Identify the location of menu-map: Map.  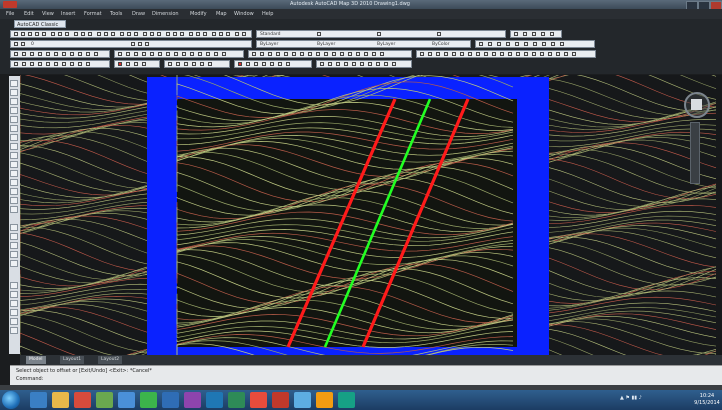
(221, 14).